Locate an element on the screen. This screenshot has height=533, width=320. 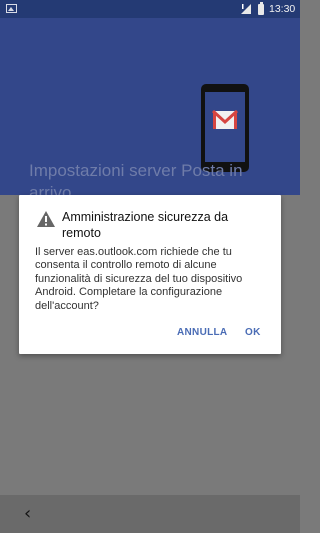
dialog-title: Amministrazione sicurezza da remoto is located at coordinates (145, 225).